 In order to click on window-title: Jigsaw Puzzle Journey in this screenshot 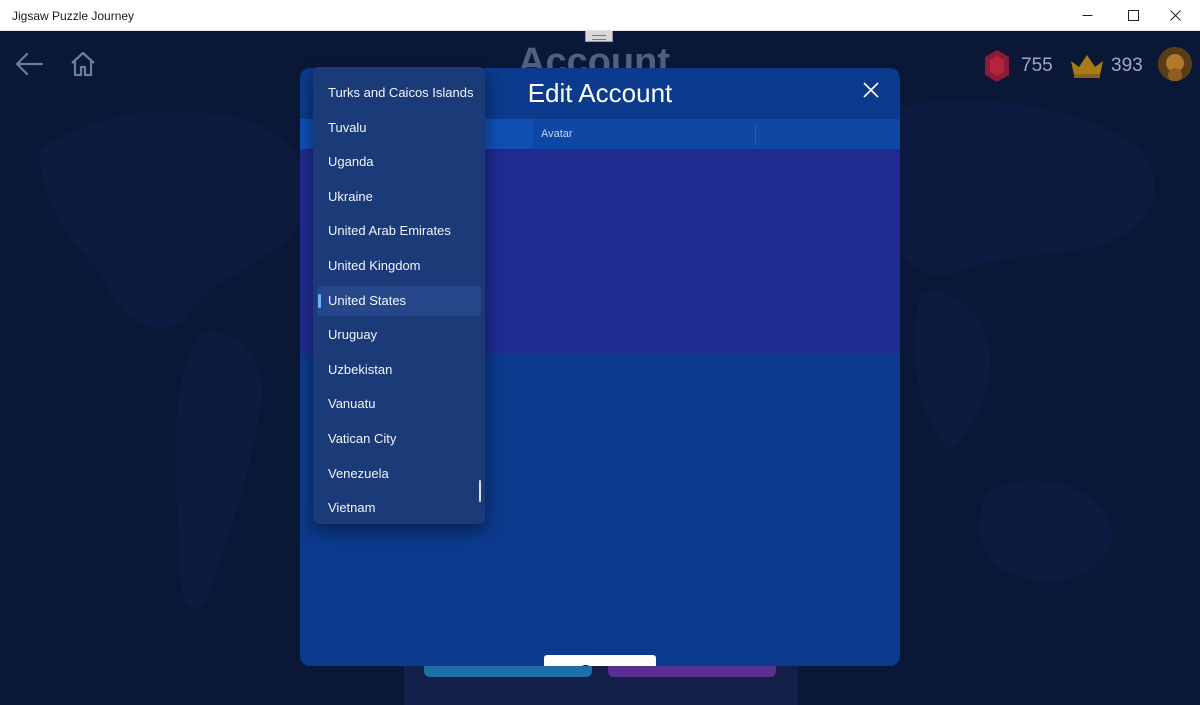, I will do `click(73, 16)`.